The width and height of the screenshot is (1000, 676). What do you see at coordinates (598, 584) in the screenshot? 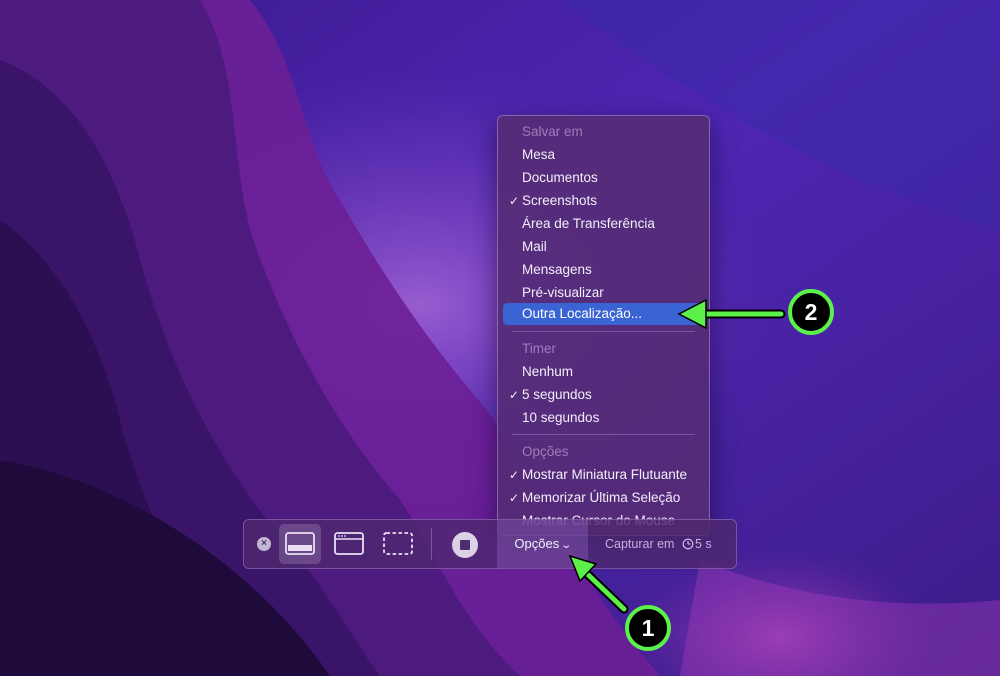
I see `arrow-1-icon` at bounding box center [598, 584].